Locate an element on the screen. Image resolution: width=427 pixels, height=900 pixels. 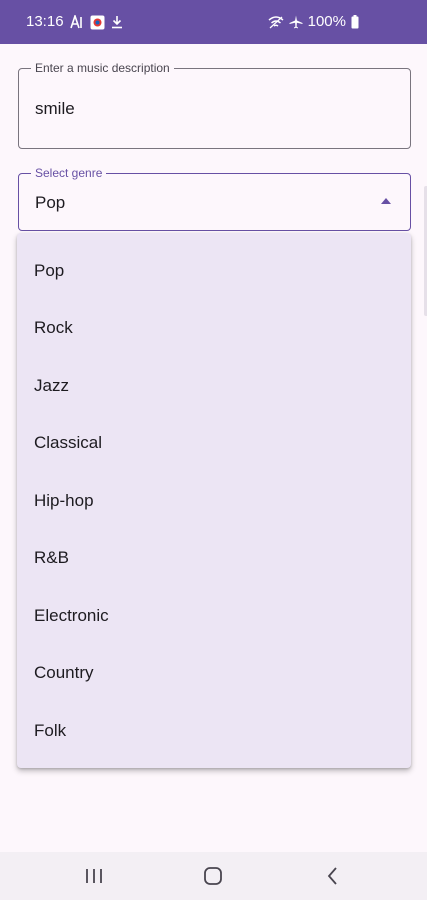
music-description-label: Enter a music description is located at coordinates (102, 68).